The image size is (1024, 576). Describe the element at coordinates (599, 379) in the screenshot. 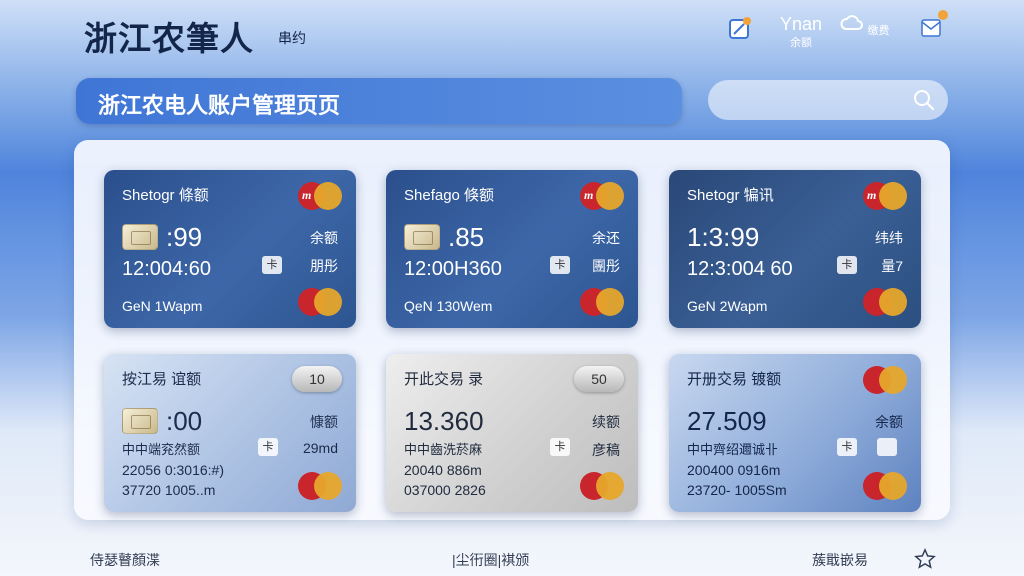

I see `card-badge: 50` at that location.